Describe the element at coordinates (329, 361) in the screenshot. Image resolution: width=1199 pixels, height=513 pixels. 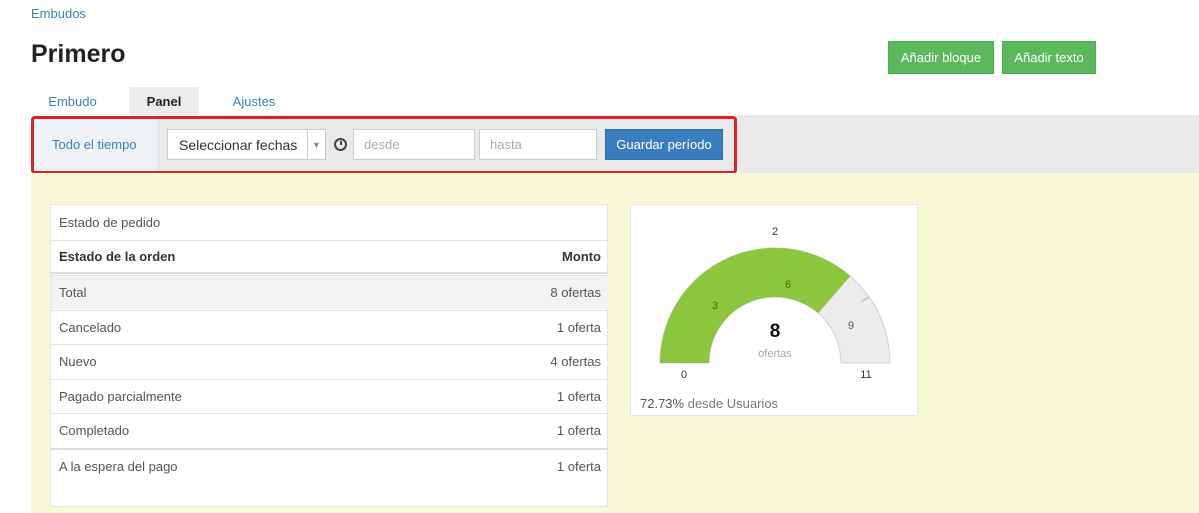
I see `table-row: Nuevo 4 ofertas` at that location.